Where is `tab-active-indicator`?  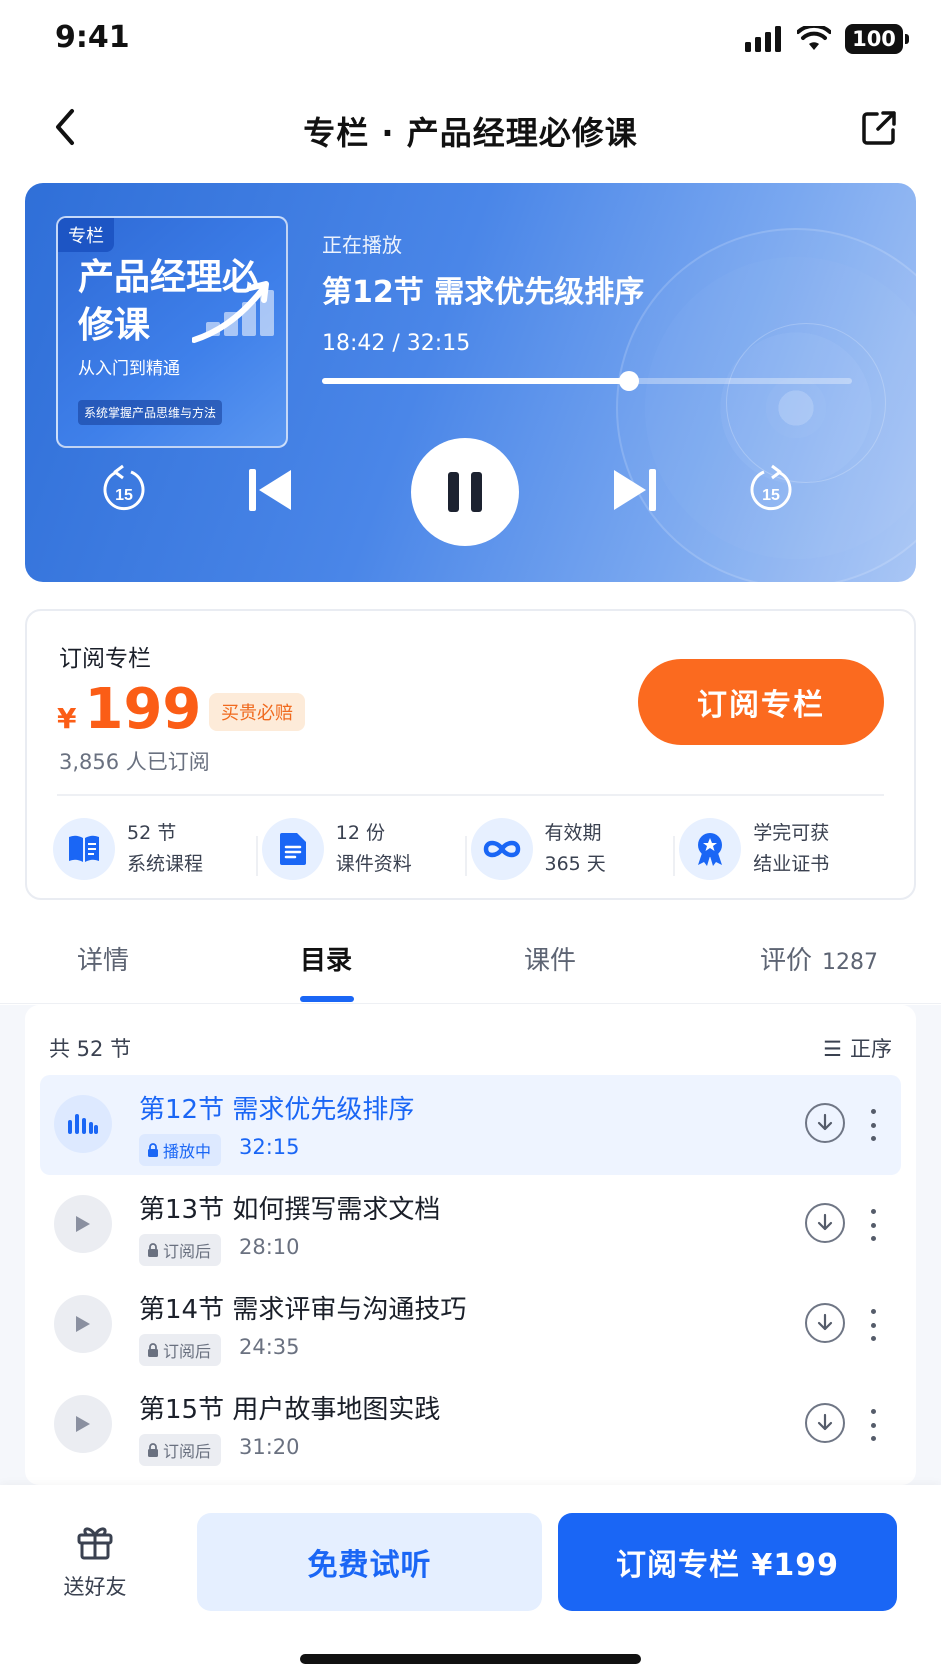 tab-active-indicator is located at coordinates (327, 999).